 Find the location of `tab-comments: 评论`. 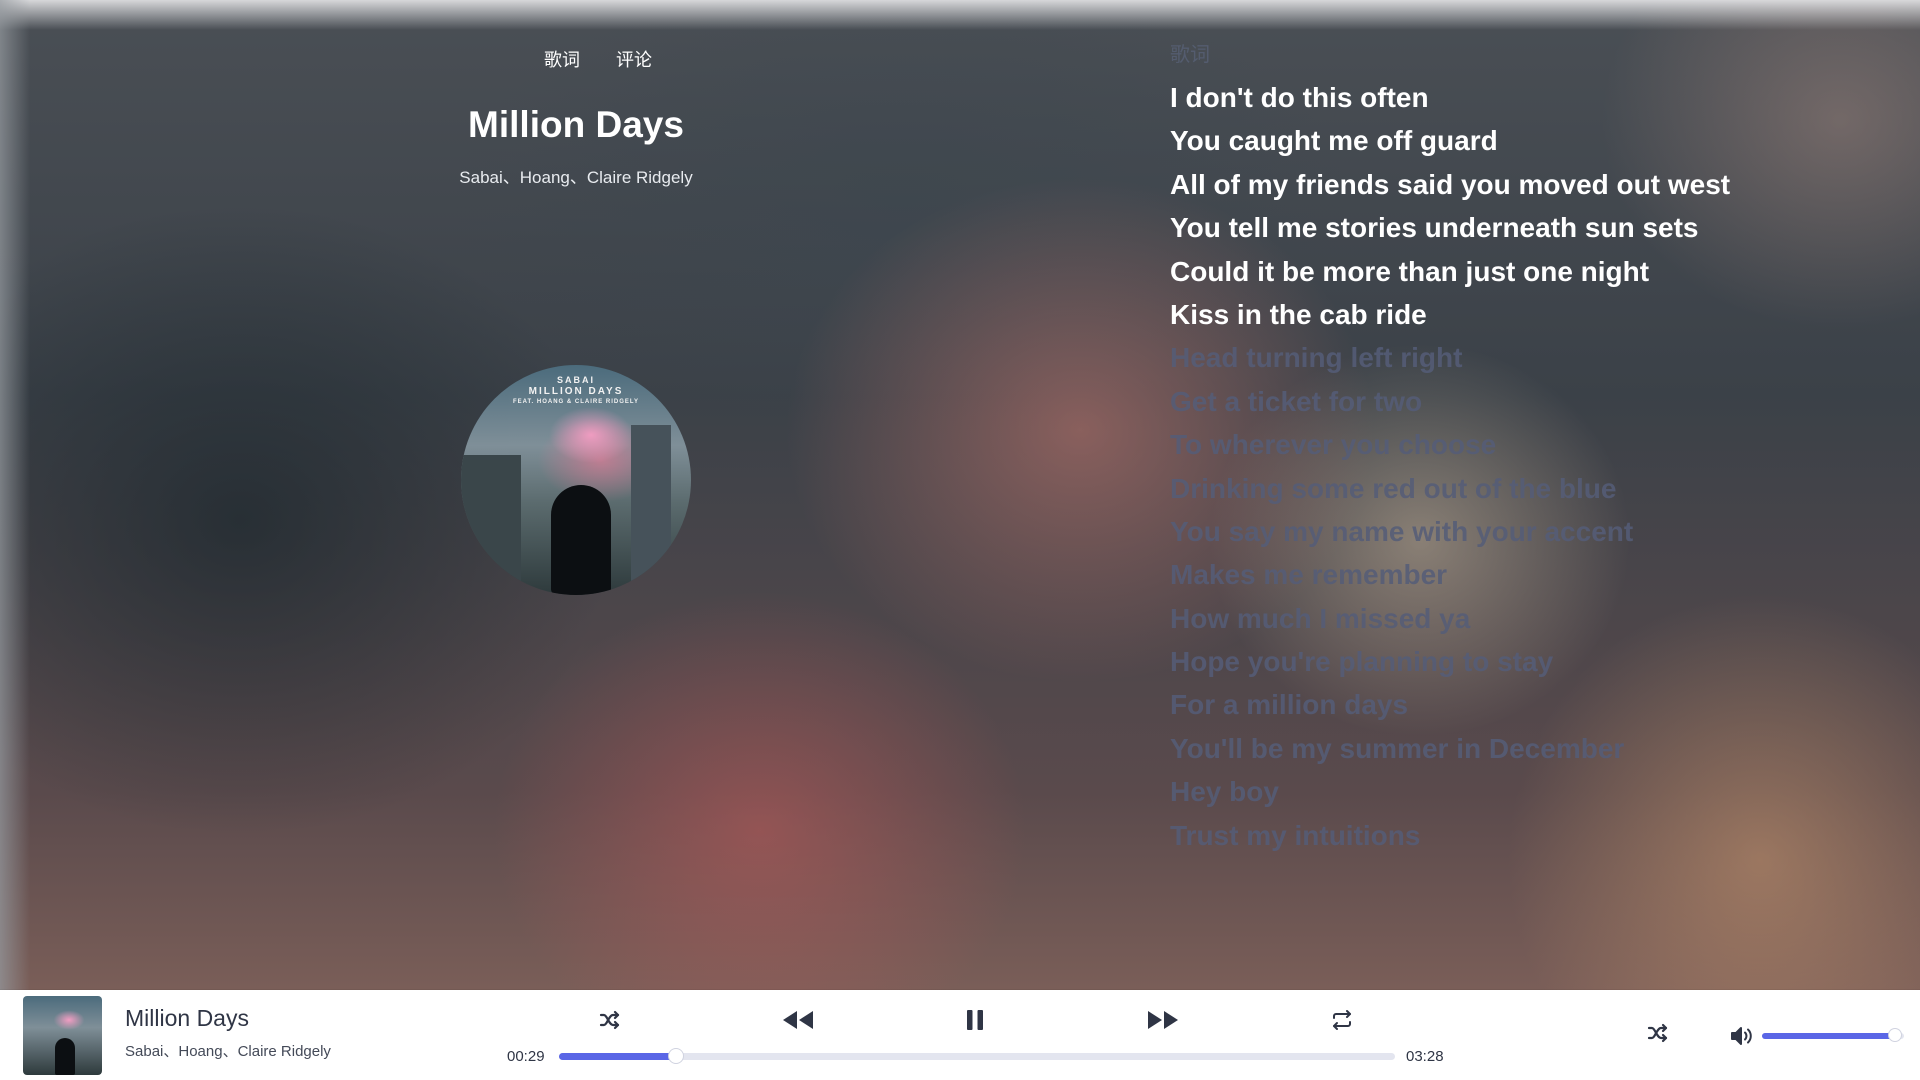

tab-comments: 评论 is located at coordinates (634, 59).